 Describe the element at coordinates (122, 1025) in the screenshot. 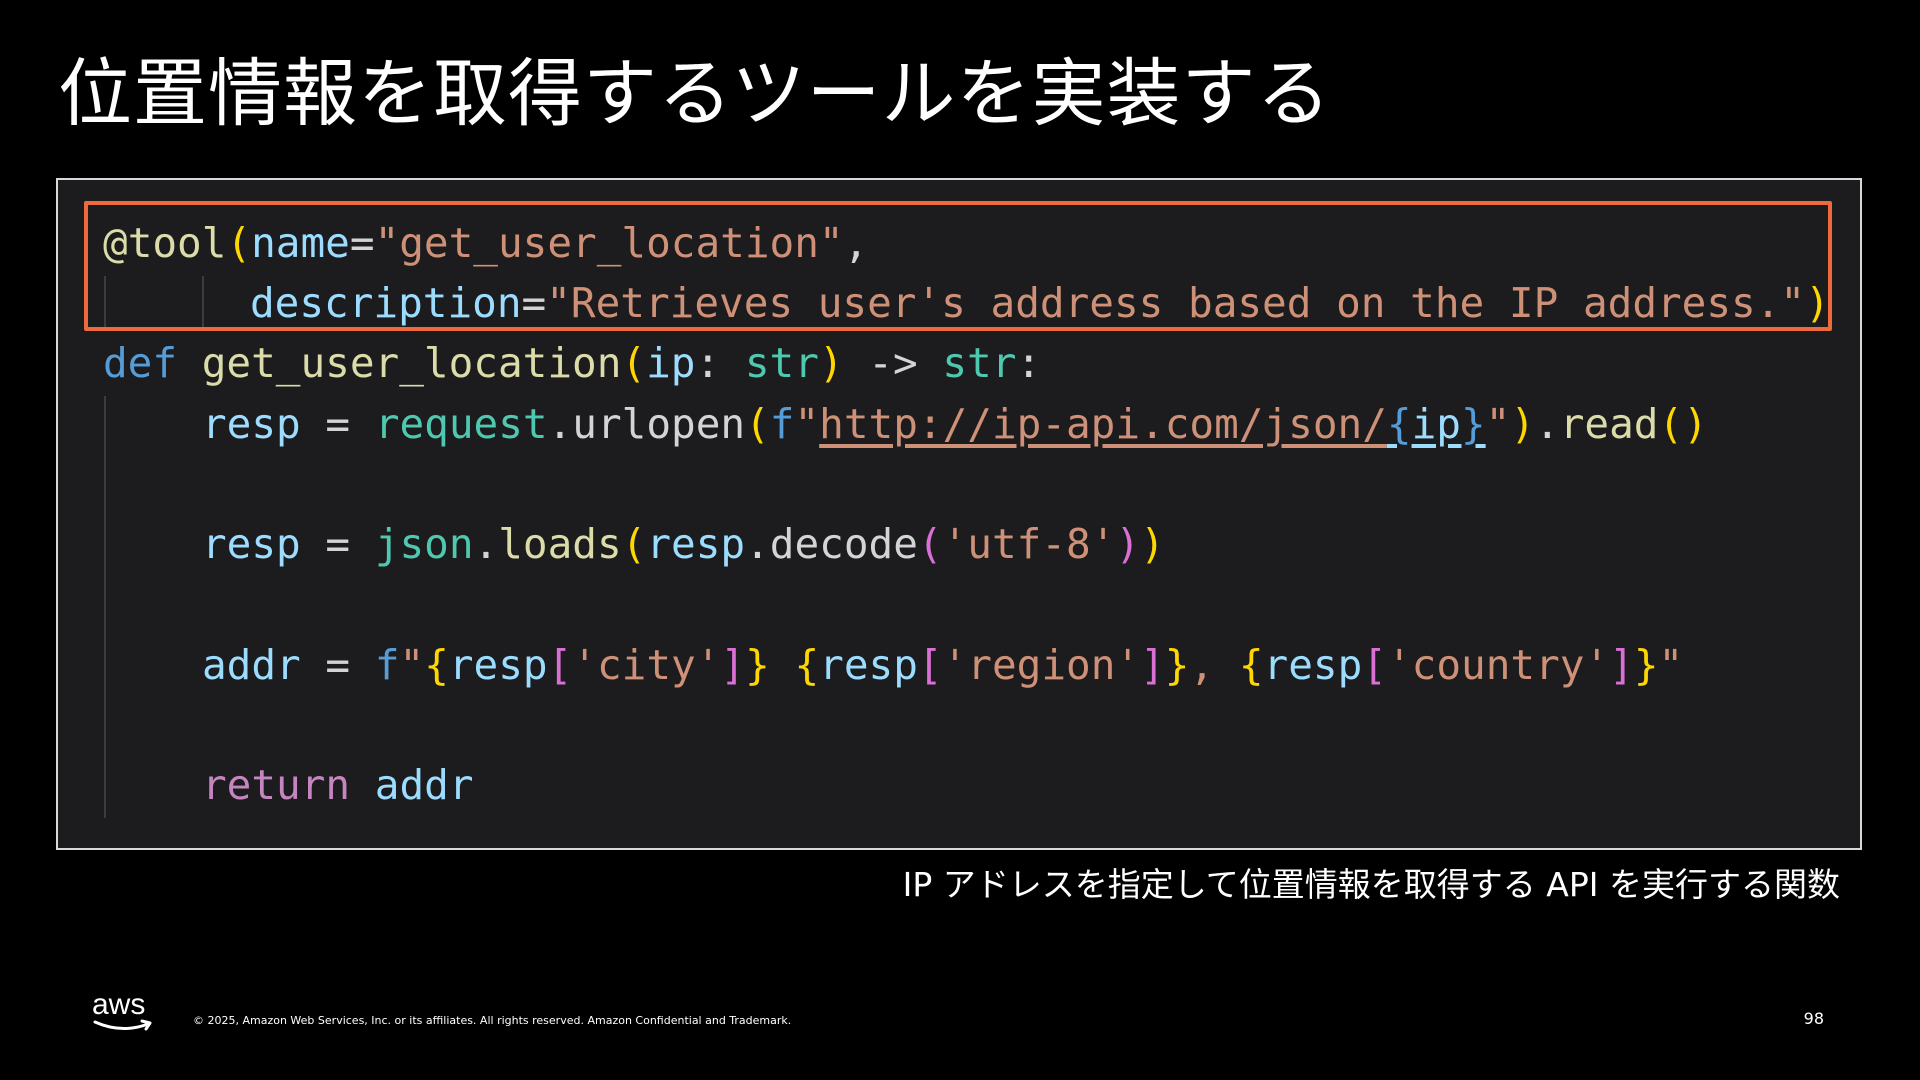

I see `aws-smile-icon` at that location.